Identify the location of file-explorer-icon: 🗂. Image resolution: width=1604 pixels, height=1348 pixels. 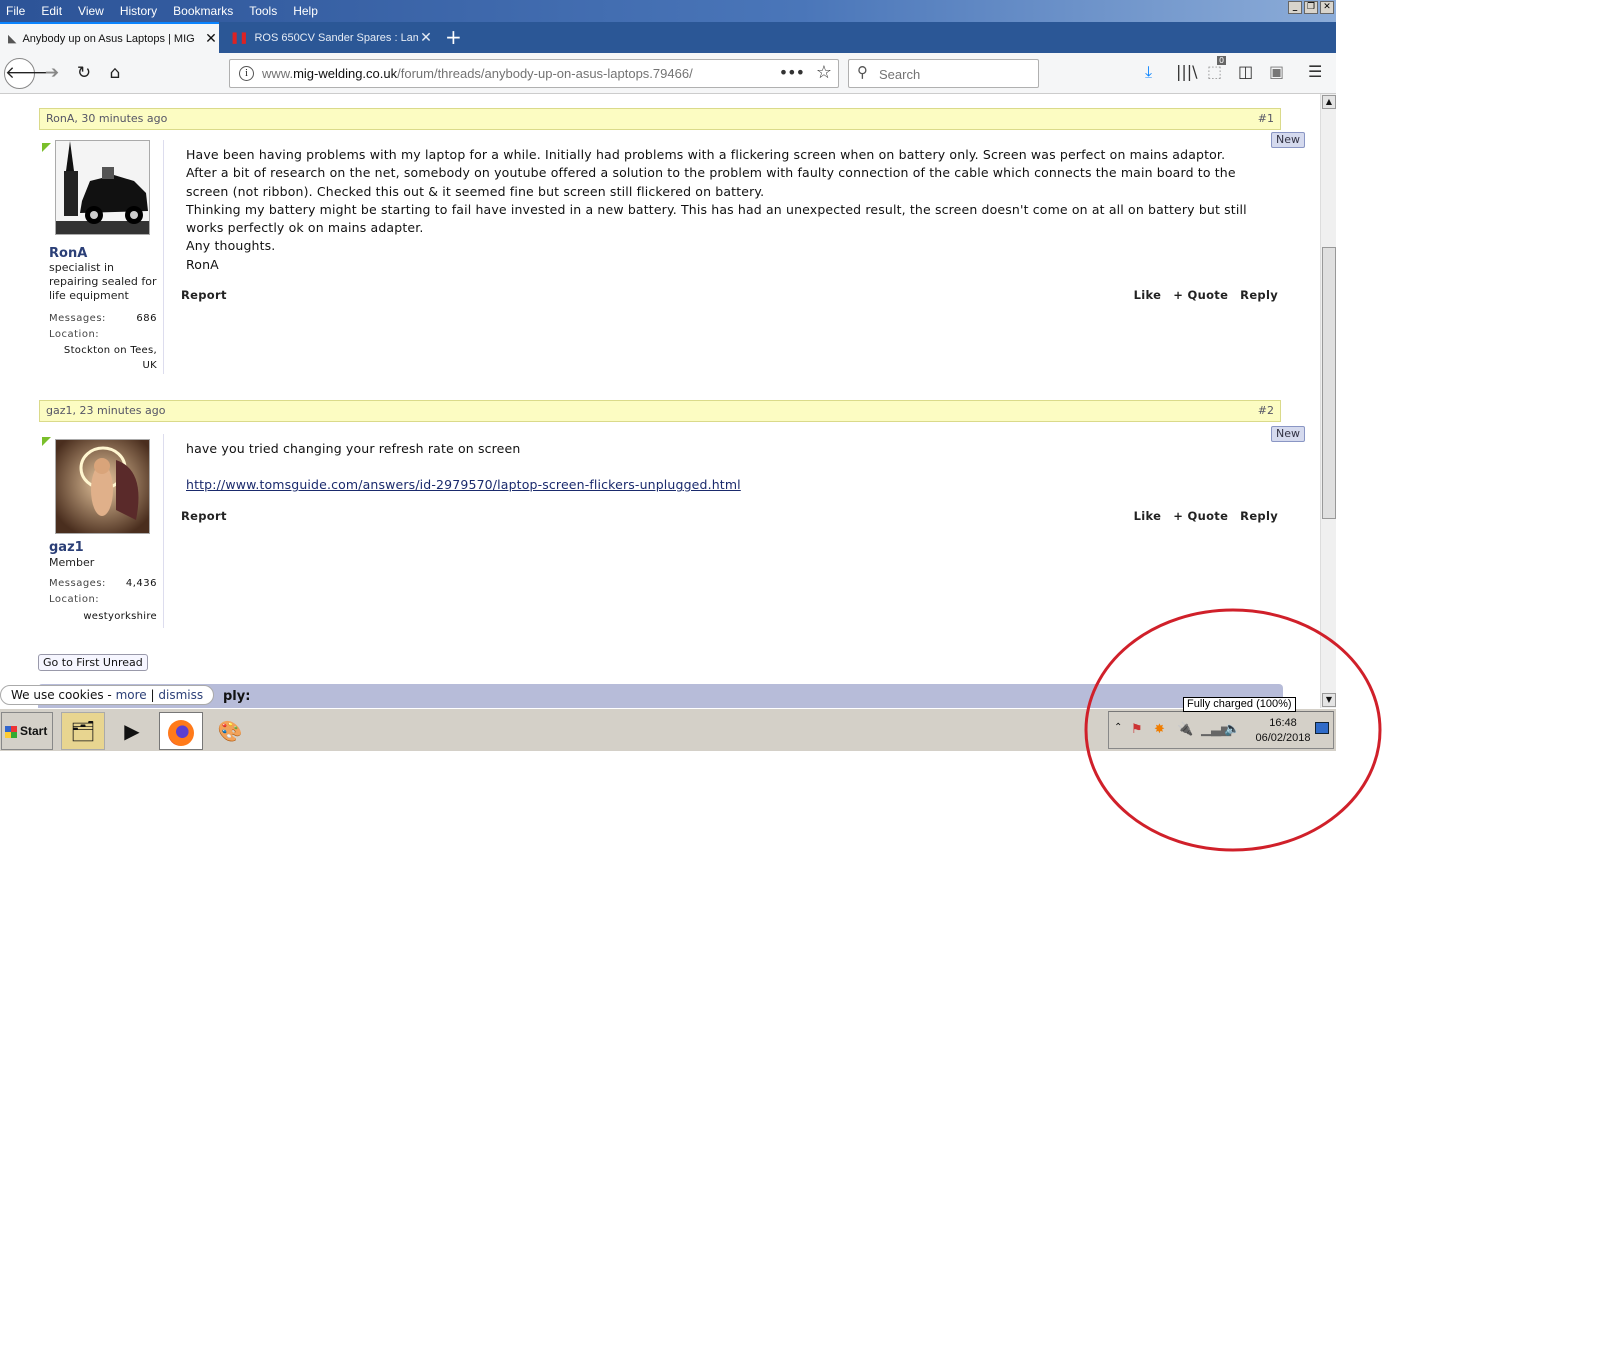
(83, 731).